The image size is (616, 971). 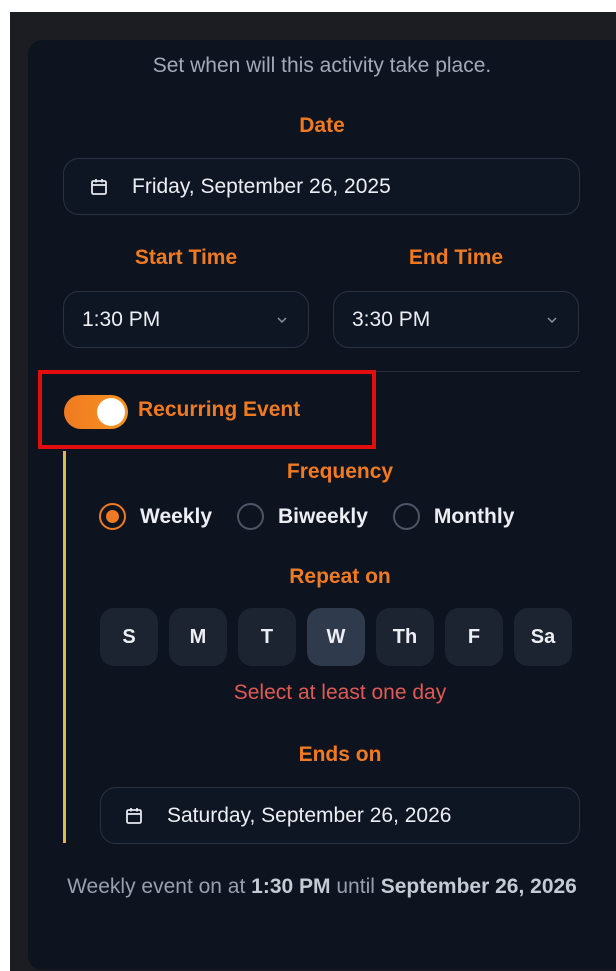 What do you see at coordinates (322, 125) in the screenshot?
I see `date-label: Date` at bounding box center [322, 125].